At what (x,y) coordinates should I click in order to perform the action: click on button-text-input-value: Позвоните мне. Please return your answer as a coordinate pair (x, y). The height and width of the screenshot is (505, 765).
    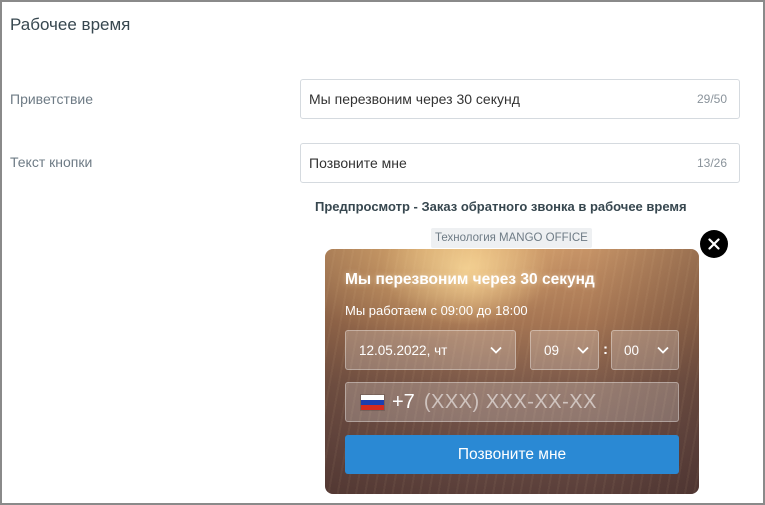
    Looking at the image, I should click on (503, 163).